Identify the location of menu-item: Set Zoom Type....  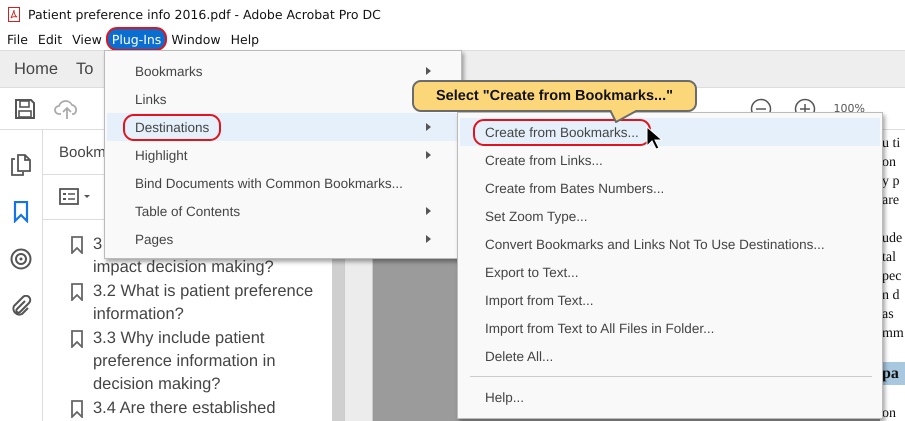
(670, 216).